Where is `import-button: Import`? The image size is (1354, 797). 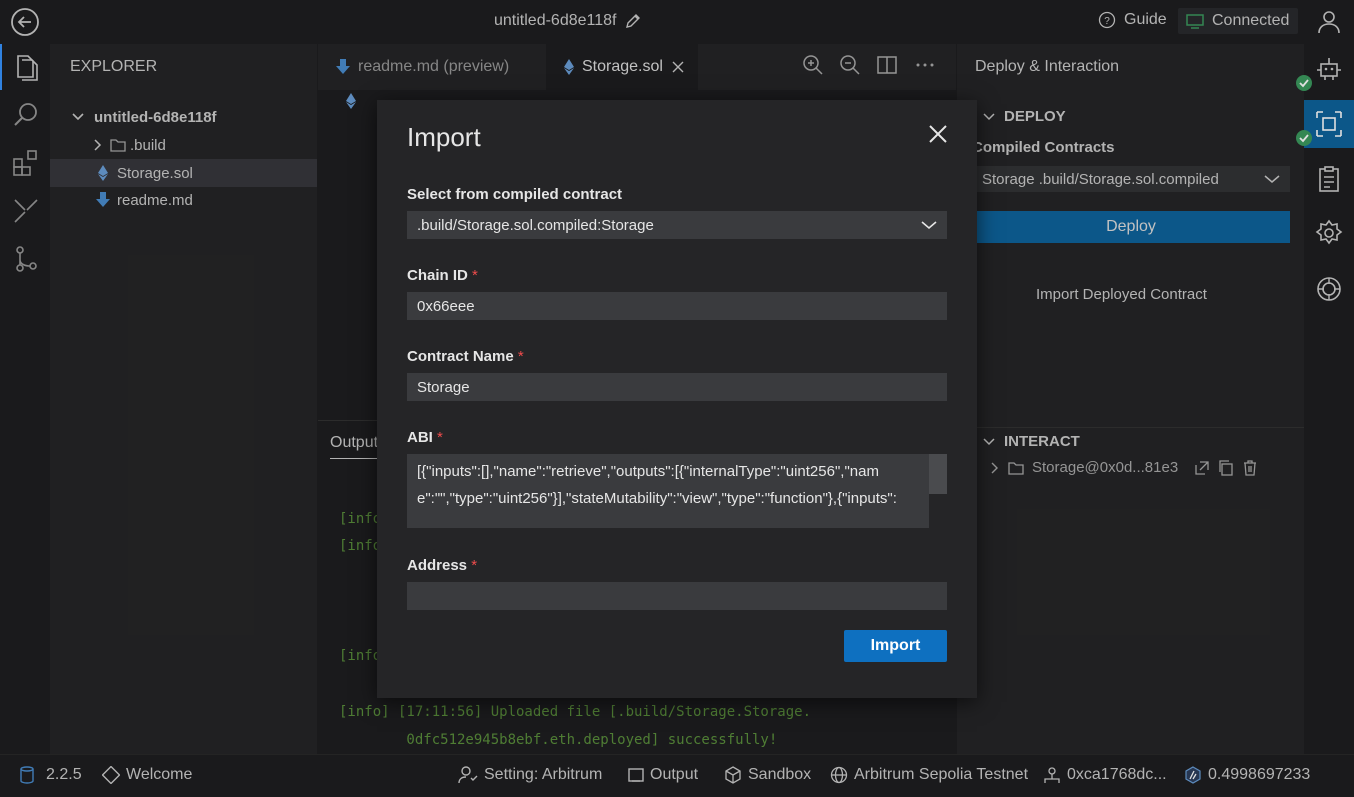 import-button: Import is located at coordinates (895, 646).